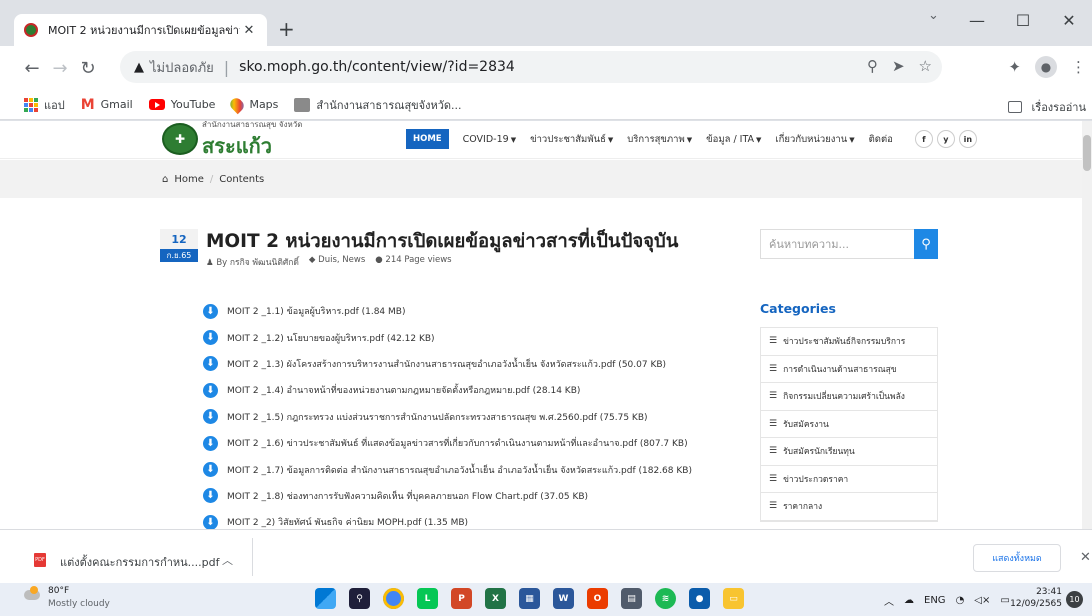 This screenshot has height=616, width=1092. What do you see at coordinates (1014, 67) in the screenshot?
I see `extensions-icon: ✦` at bounding box center [1014, 67].